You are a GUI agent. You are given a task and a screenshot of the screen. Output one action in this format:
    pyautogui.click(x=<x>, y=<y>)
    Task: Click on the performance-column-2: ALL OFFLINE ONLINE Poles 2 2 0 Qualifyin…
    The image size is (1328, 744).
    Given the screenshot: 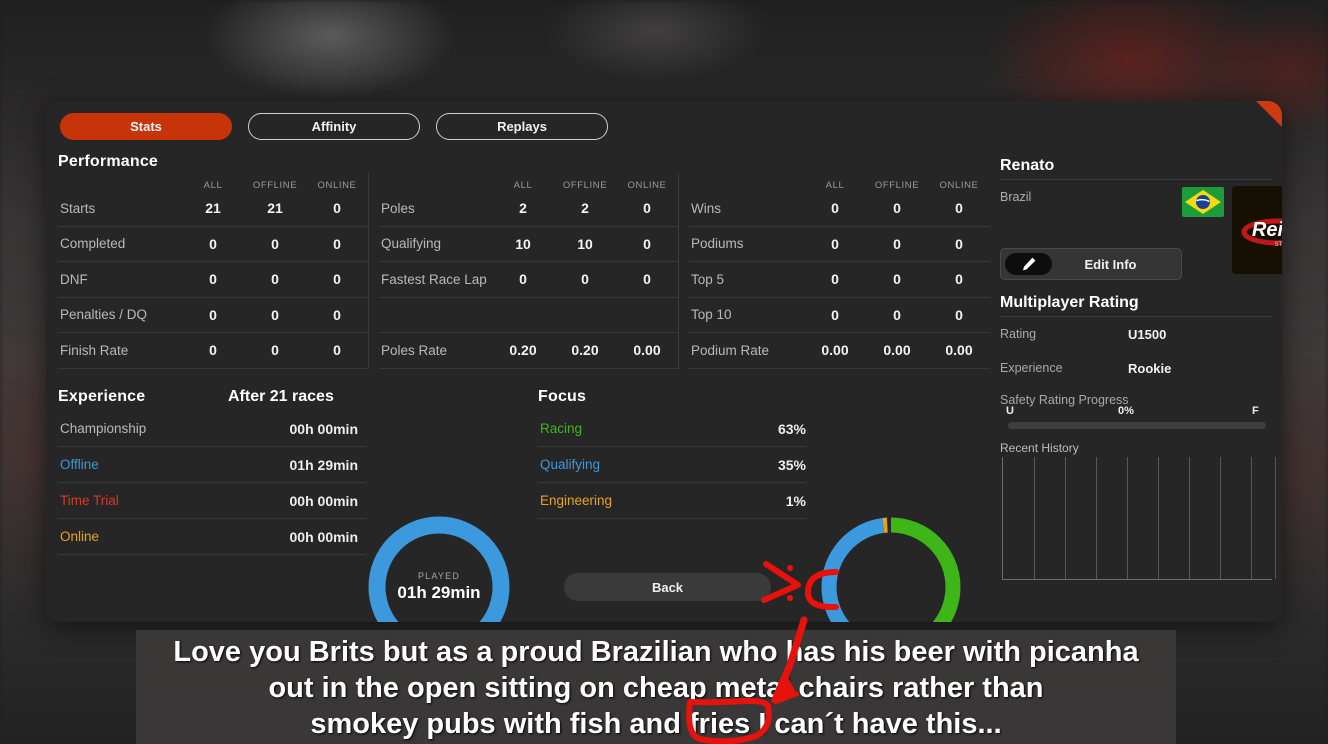 What is the action you would take?
    pyautogui.click(x=523, y=271)
    